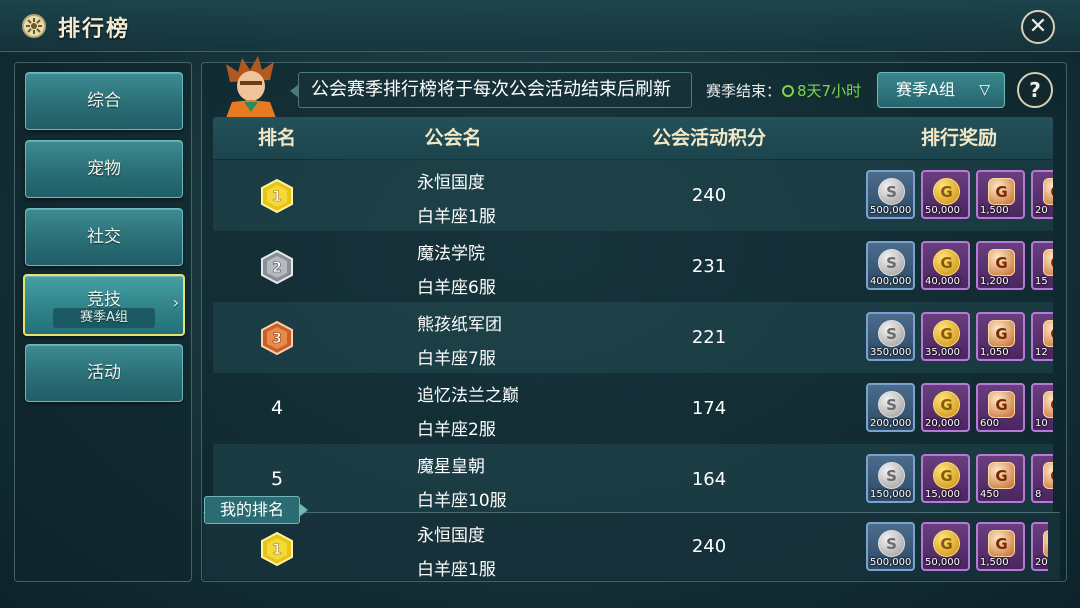  Describe the element at coordinates (1042, 265) in the screenshot. I see `reward-item: G15` at that location.